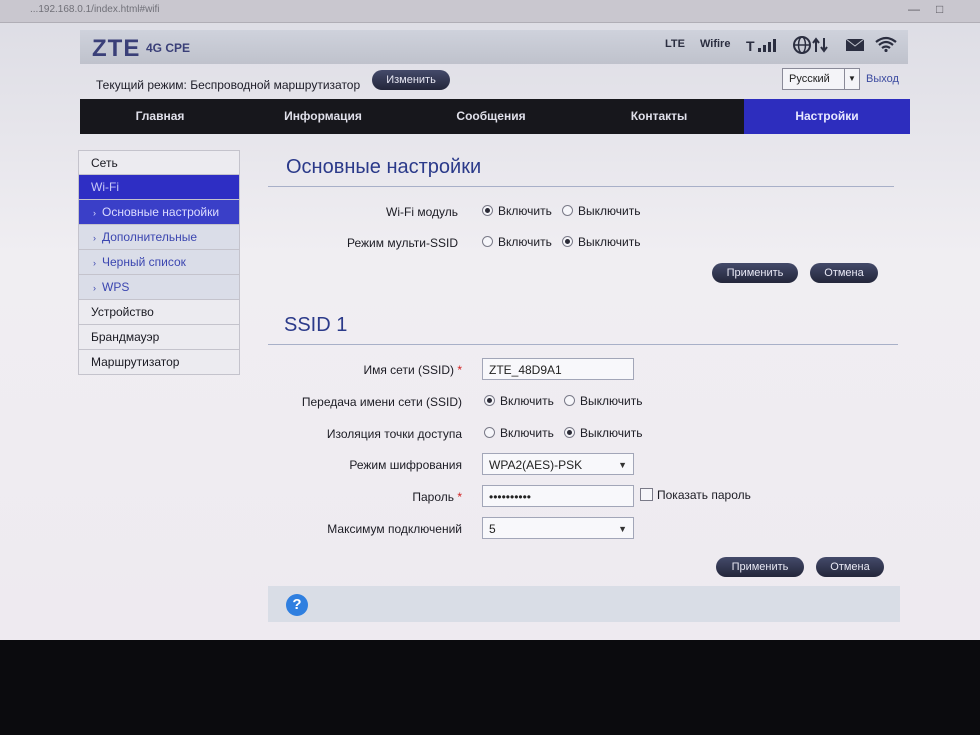 The height and width of the screenshot is (735, 980). I want to click on browser-bar: ...192.168.0.1/index.html#wifi — □, so click(490, 11).